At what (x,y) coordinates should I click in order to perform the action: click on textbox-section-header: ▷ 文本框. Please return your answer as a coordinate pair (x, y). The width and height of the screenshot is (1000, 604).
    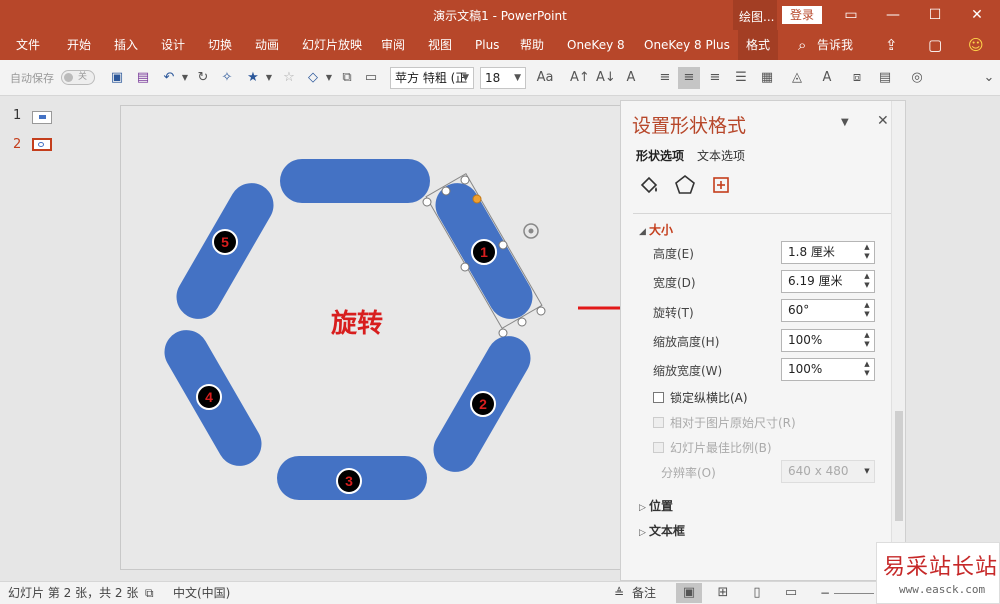
    Looking at the image, I should click on (662, 530).